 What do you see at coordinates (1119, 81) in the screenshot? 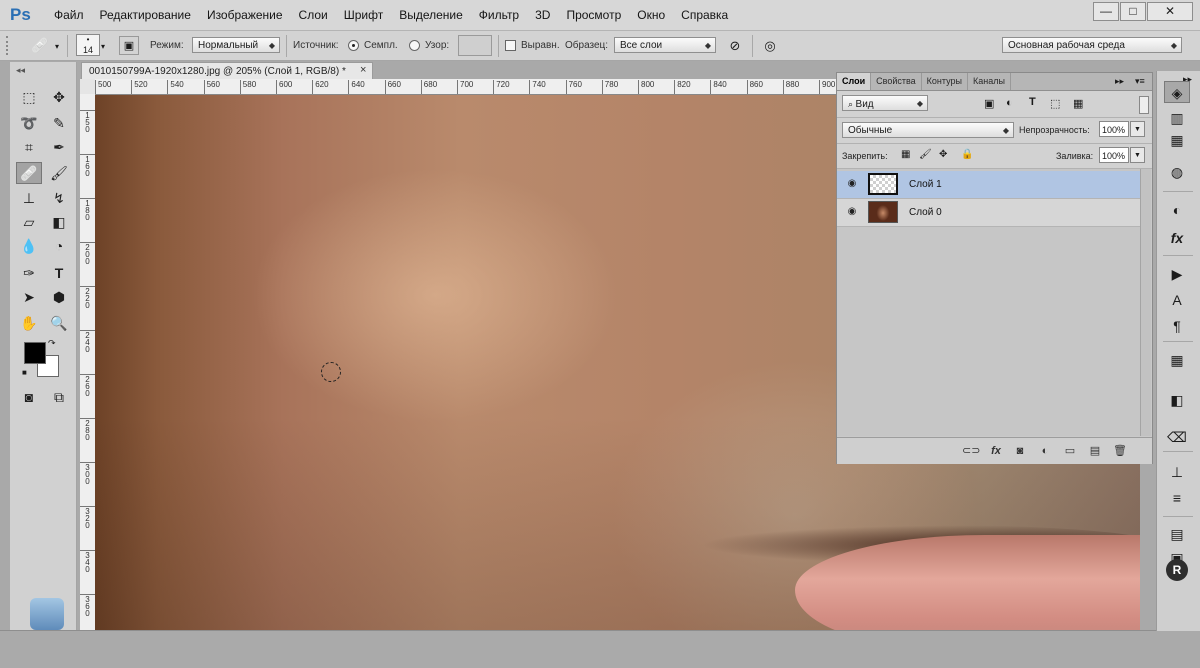
I see `panel-collapse-icon: ▸▸` at bounding box center [1119, 81].